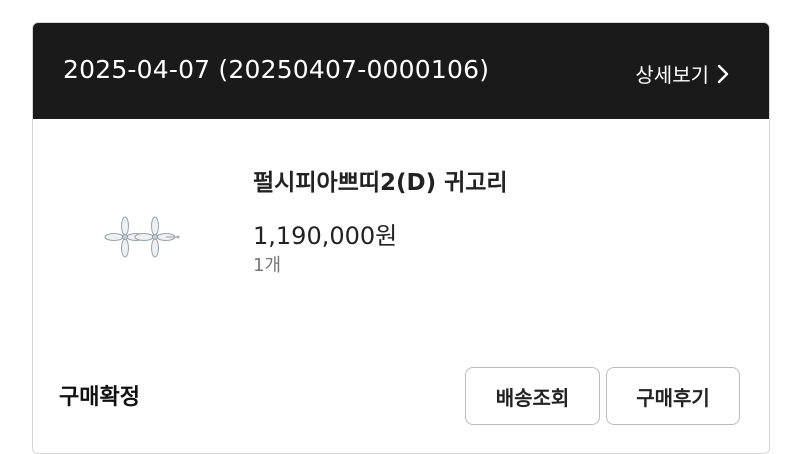 Image resolution: width=800 pixels, height=454 pixels. I want to click on order-detail-label: 상세보기, so click(672, 75).